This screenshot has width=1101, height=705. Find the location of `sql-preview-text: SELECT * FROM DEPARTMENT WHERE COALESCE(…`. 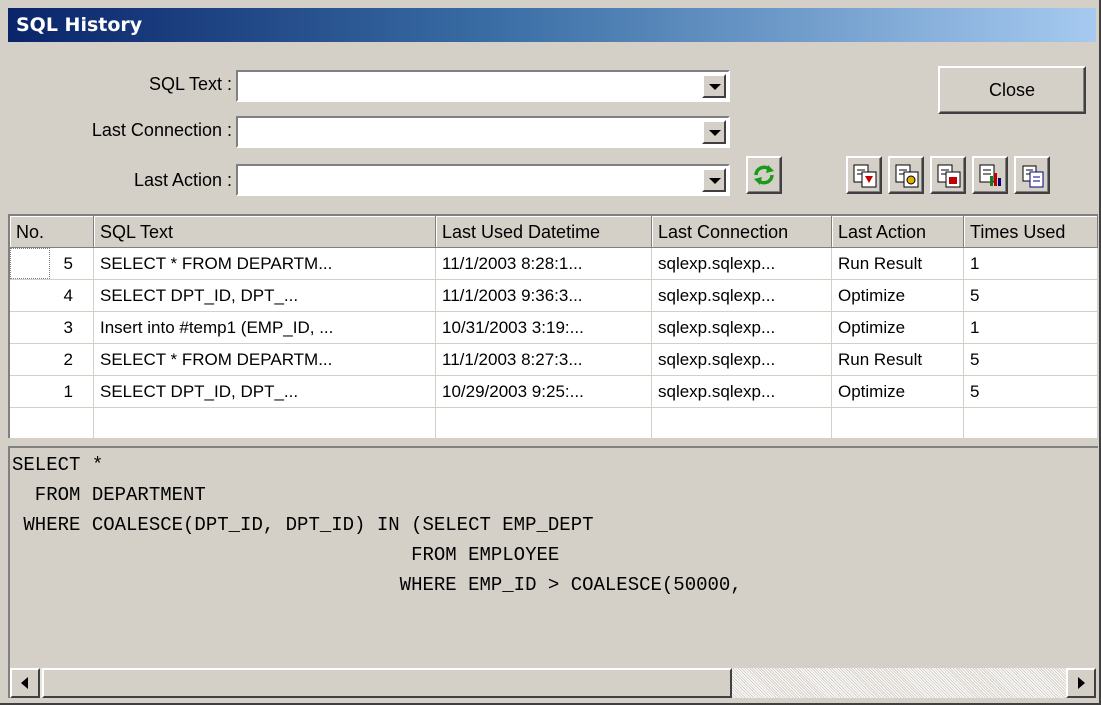

sql-preview-text: SELECT * FROM DEPARTMENT WHERE COALESCE(… is located at coordinates (377, 525).